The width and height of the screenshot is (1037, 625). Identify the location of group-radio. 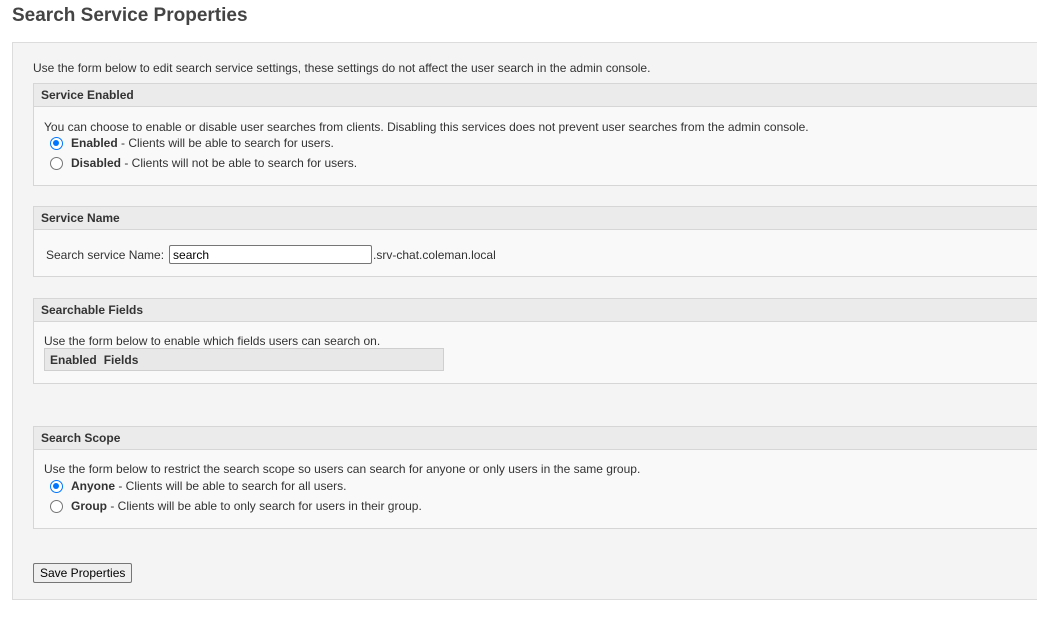
(56, 506).